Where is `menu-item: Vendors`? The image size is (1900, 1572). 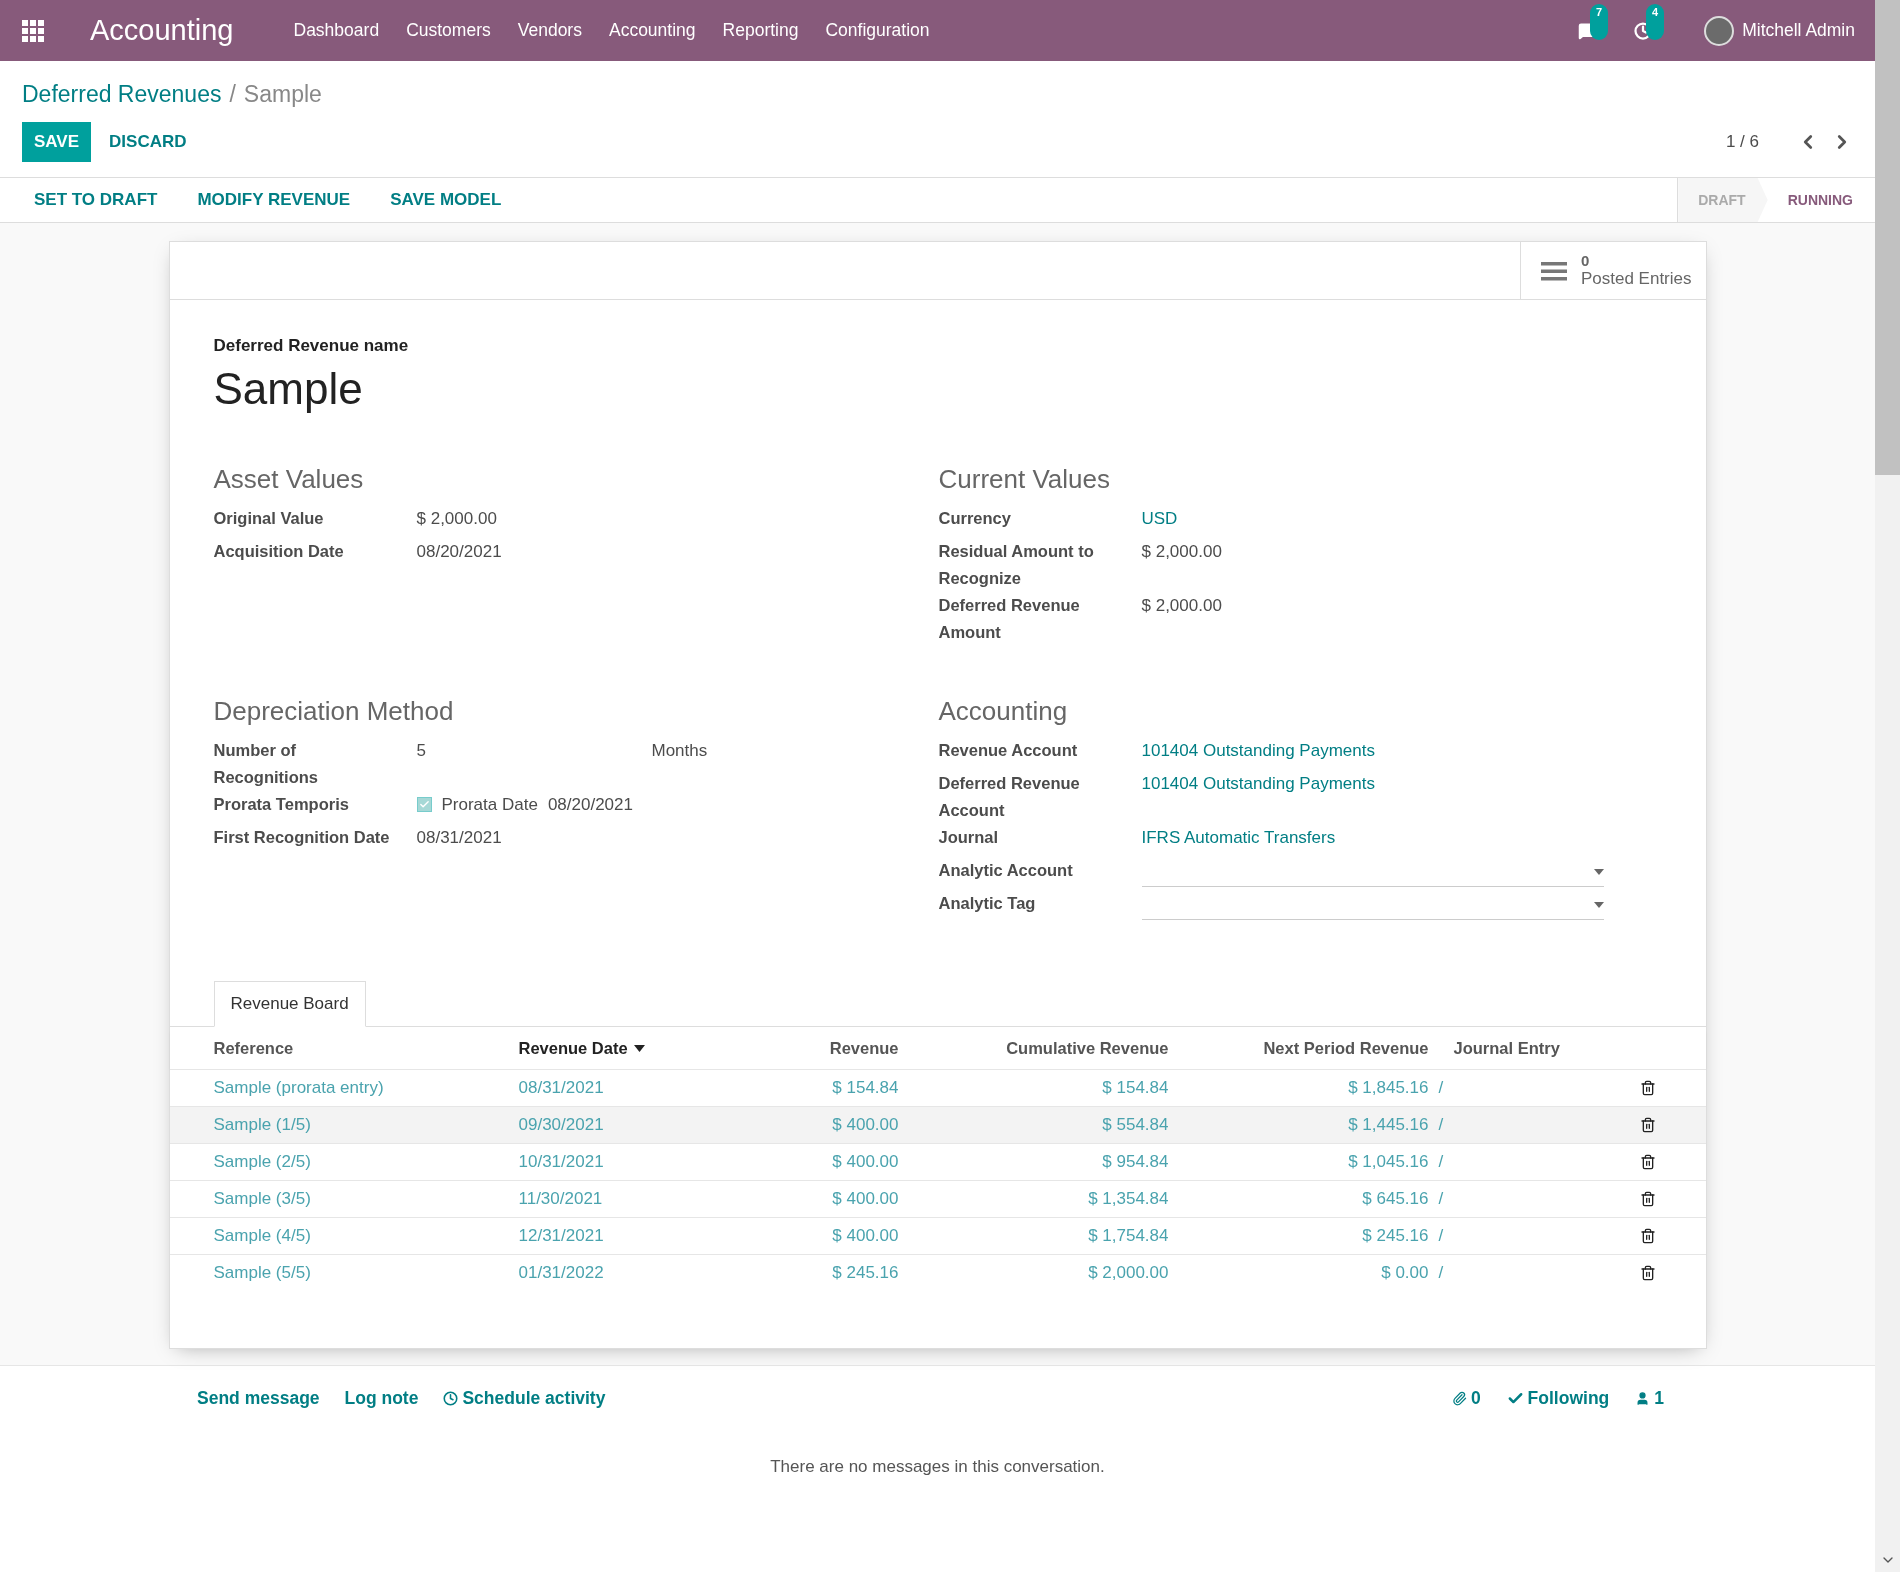
menu-item: Vendors is located at coordinates (549, 30).